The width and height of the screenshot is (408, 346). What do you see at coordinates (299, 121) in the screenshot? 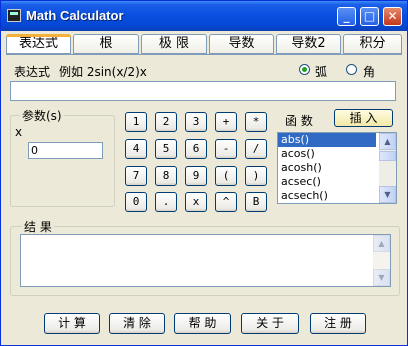
I see `functions-label: 函 数` at bounding box center [299, 121].